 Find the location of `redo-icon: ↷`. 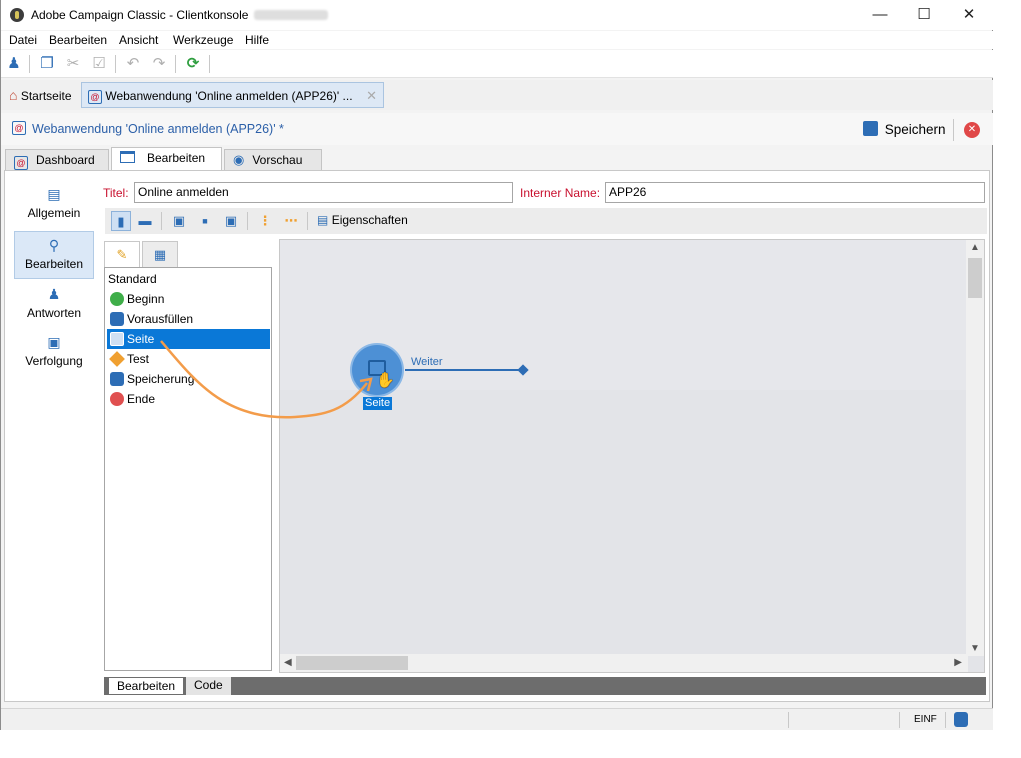

redo-icon: ↷ is located at coordinates (159, 64).